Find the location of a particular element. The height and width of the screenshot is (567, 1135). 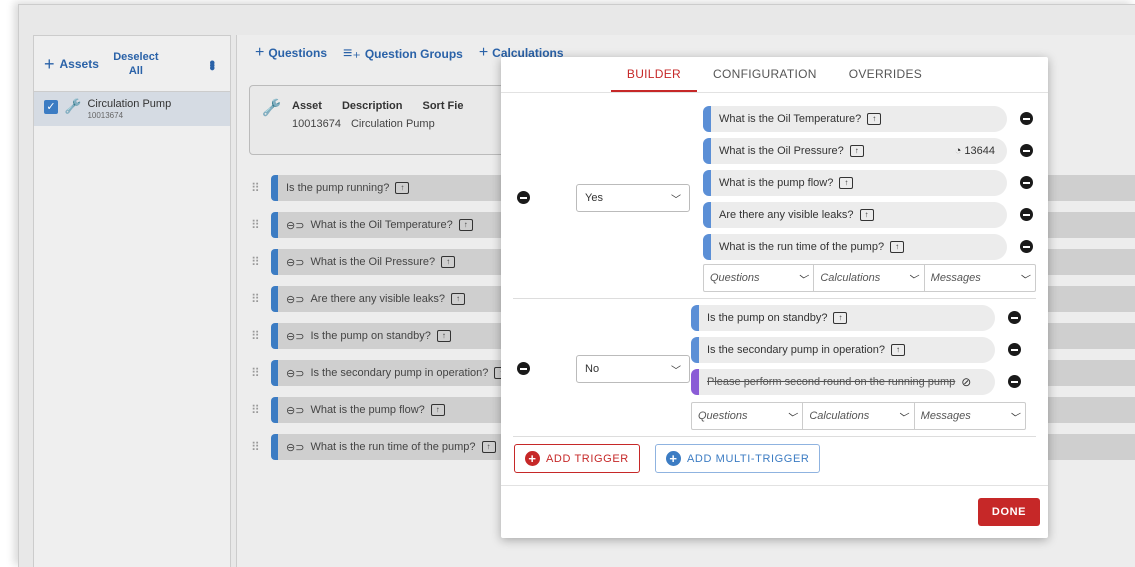

dialog-tabs: BUILDER CONFIGURATION OVERRIDES is located at coordinates (774, 75).